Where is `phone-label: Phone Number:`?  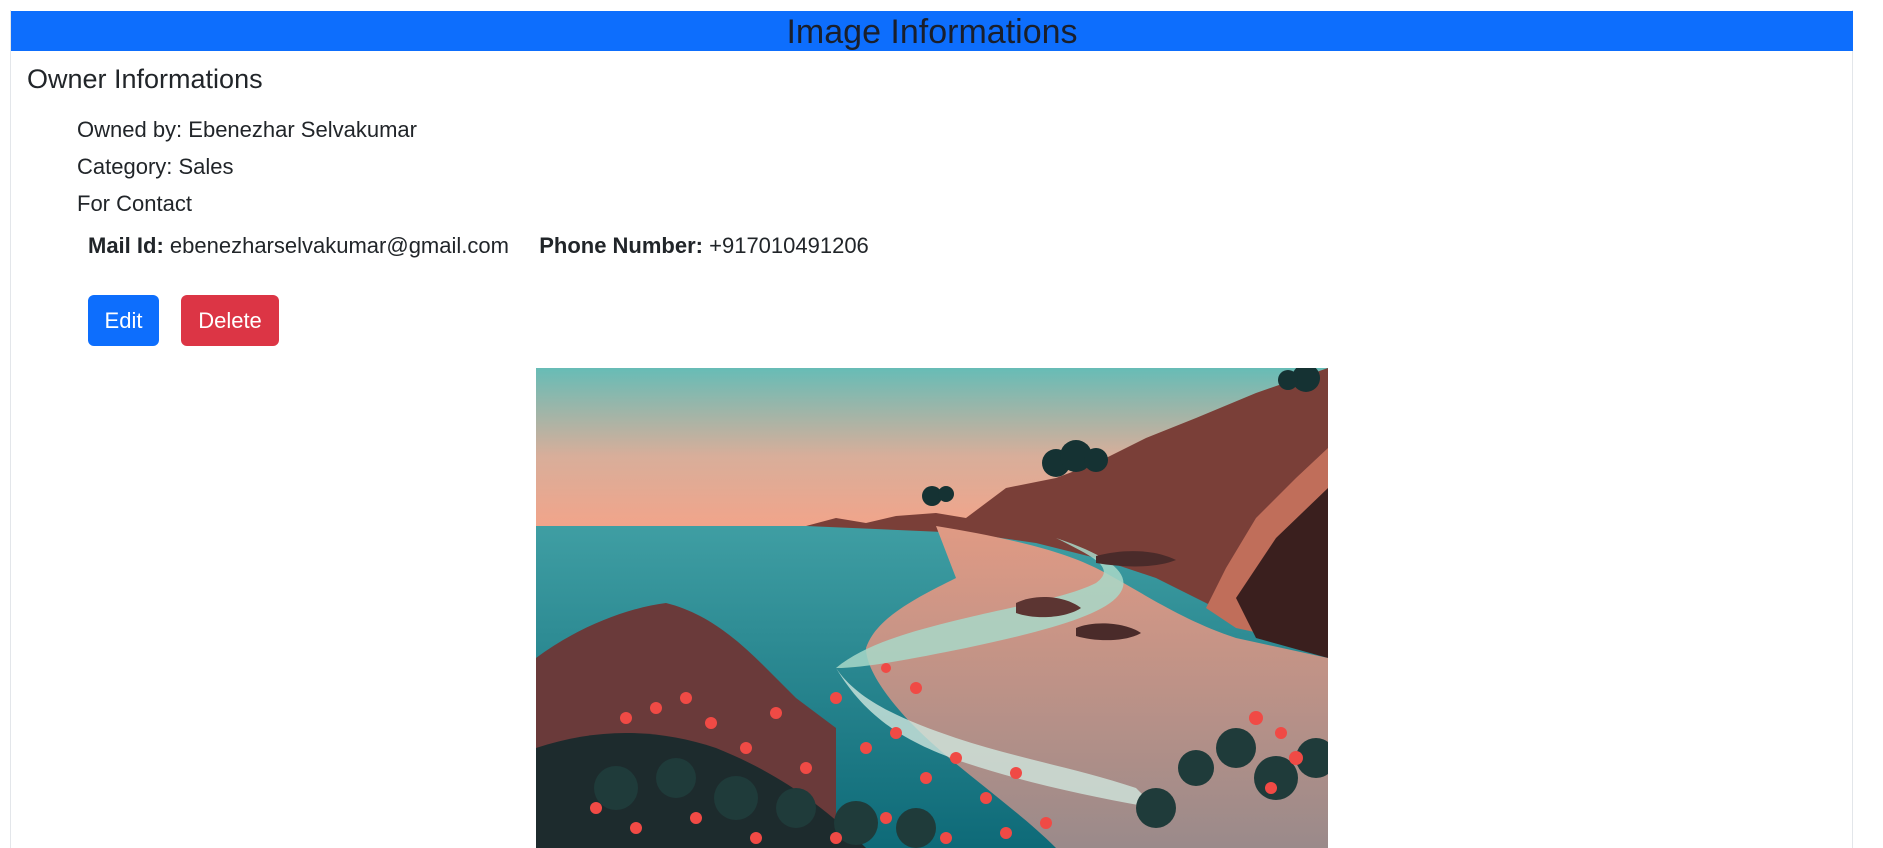
phone-label: Phone Number: is located at coordinates (621, 245).